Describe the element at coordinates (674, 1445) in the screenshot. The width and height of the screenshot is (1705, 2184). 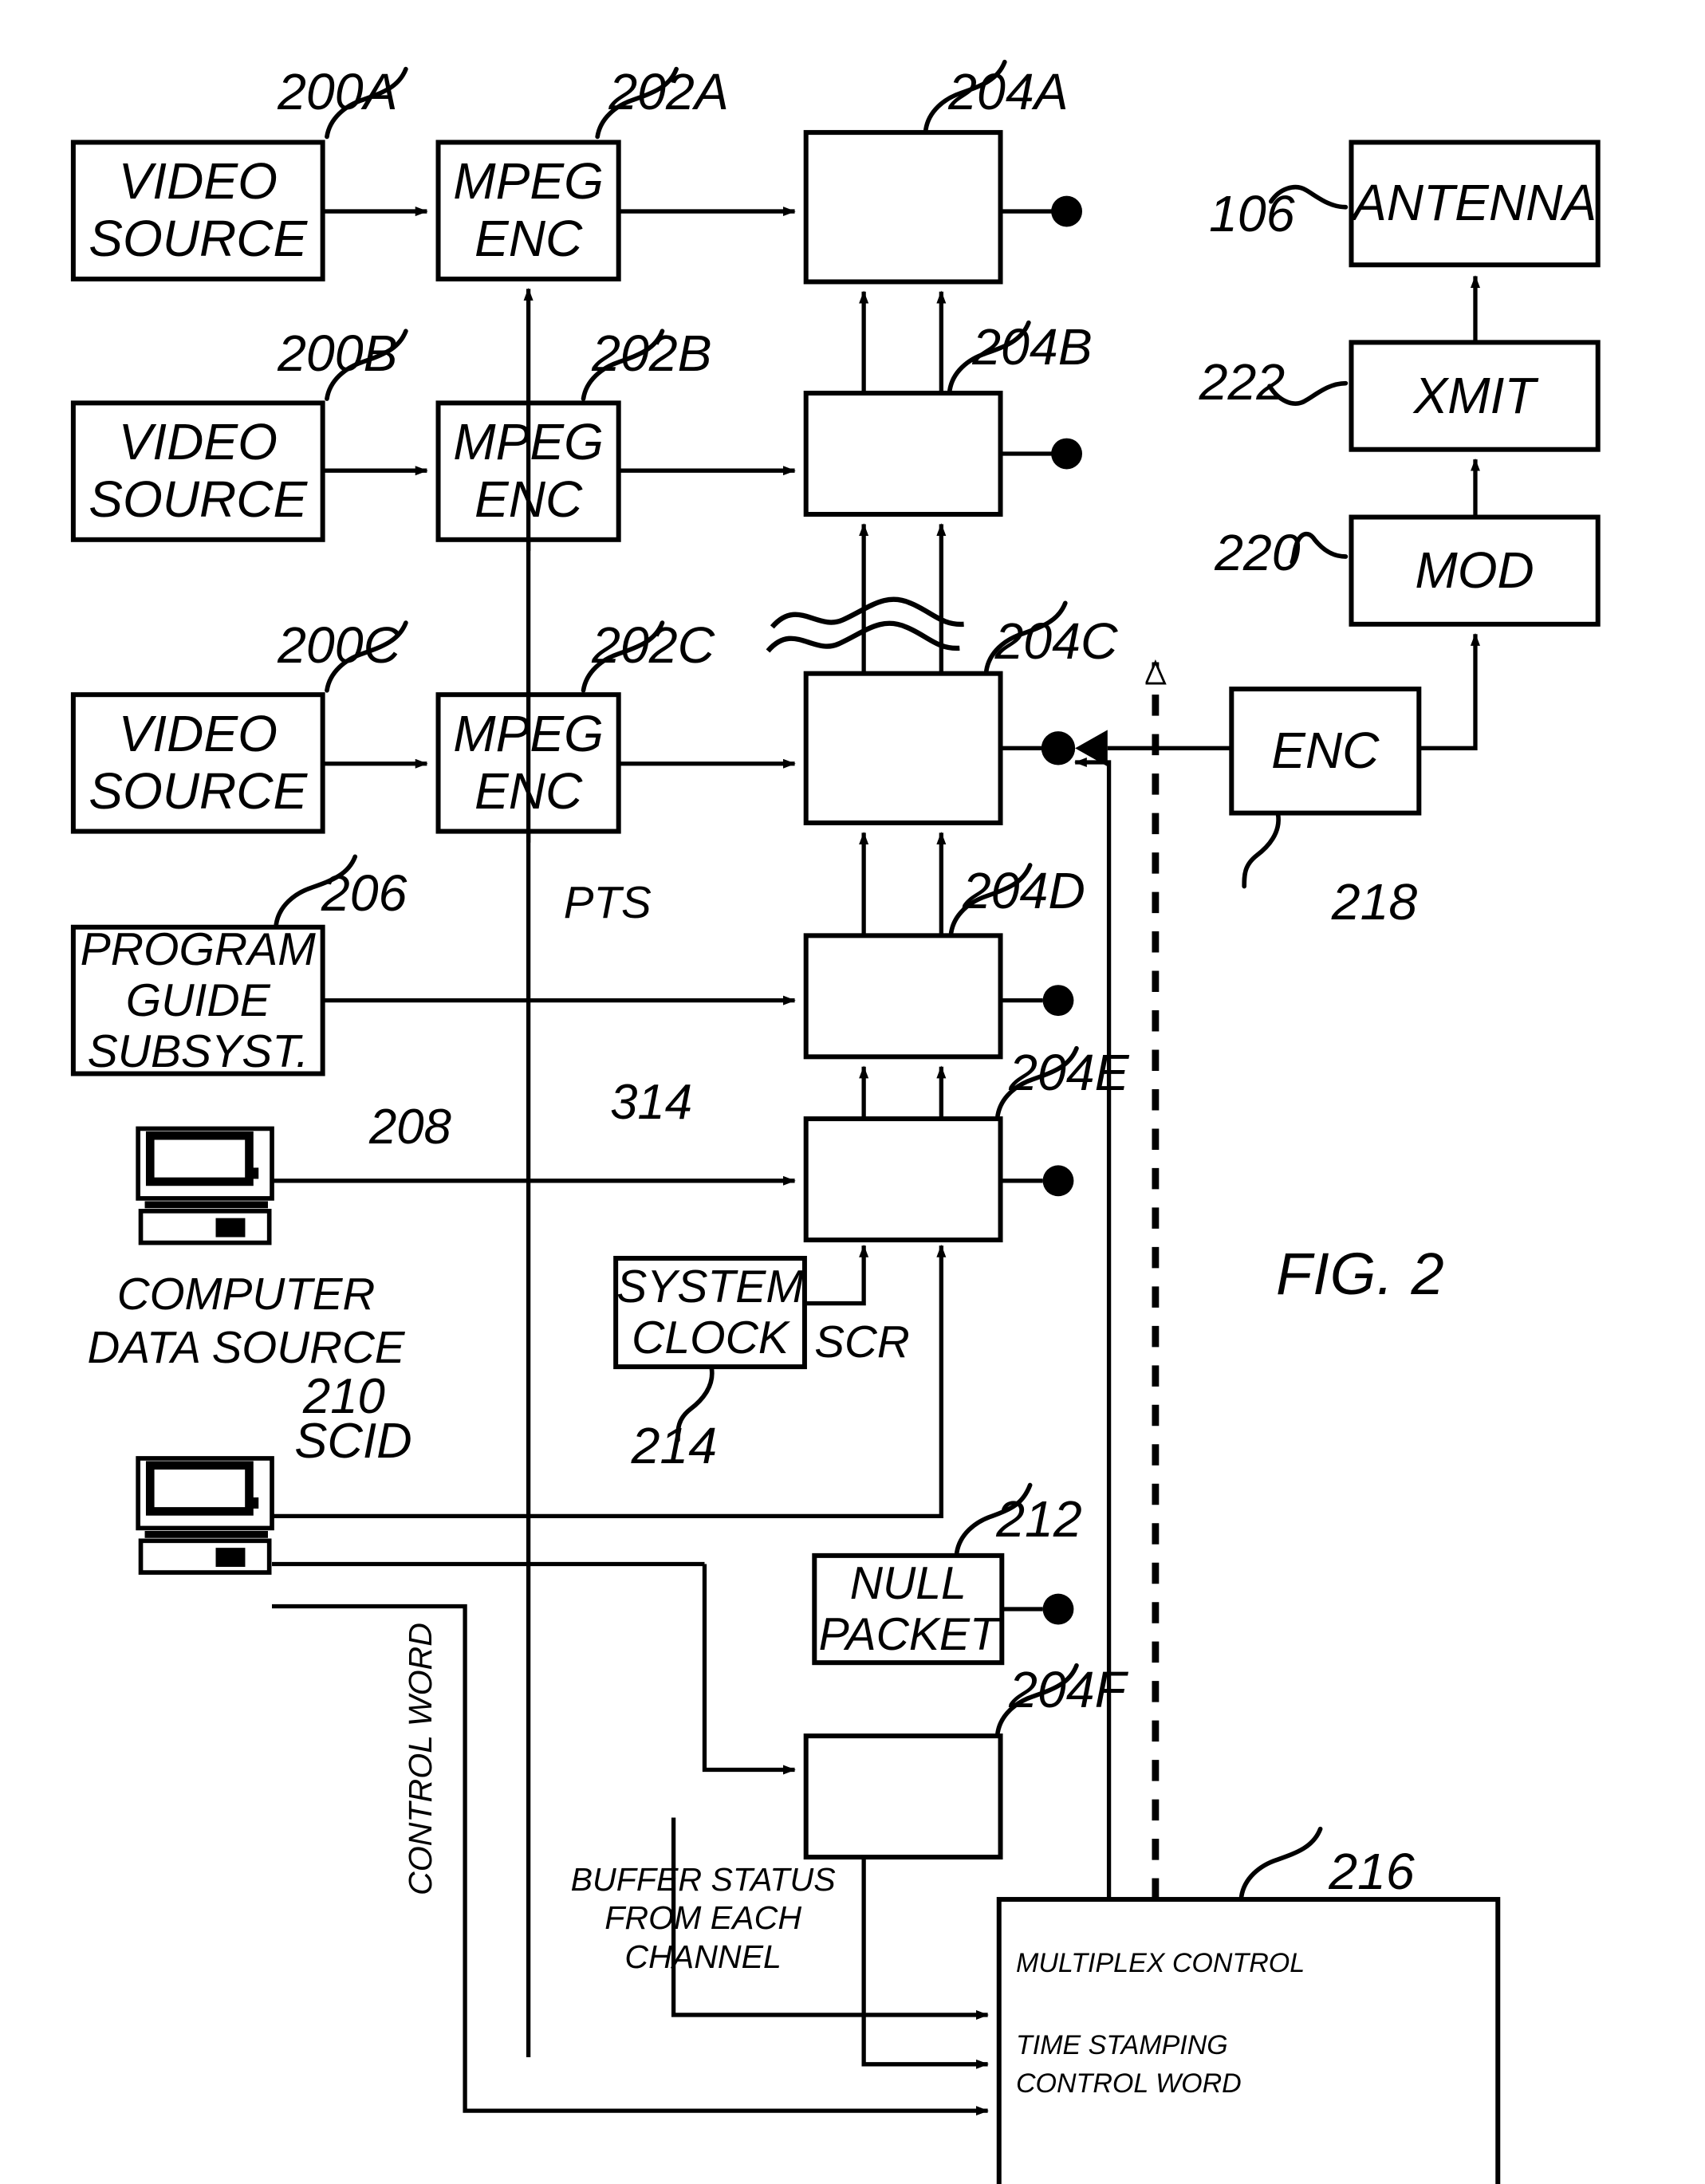
I see `system-clock-reference-number: 214` at that location.